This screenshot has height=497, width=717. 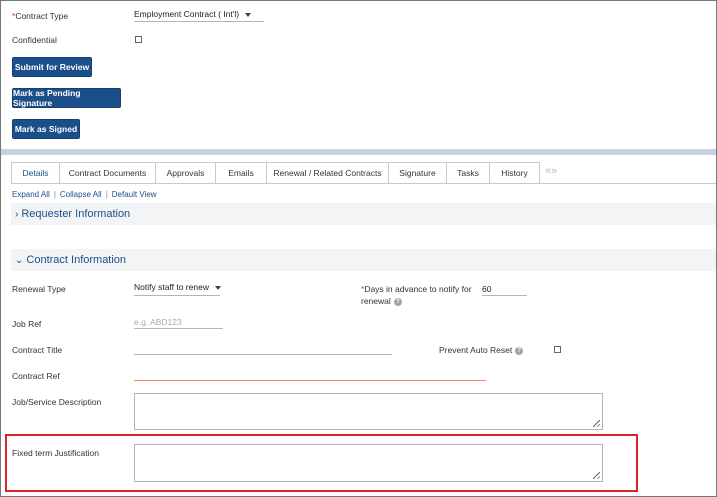 I want to click on fixed-term-justification-label: Fixed term Justification, so click(x=55, y=453).